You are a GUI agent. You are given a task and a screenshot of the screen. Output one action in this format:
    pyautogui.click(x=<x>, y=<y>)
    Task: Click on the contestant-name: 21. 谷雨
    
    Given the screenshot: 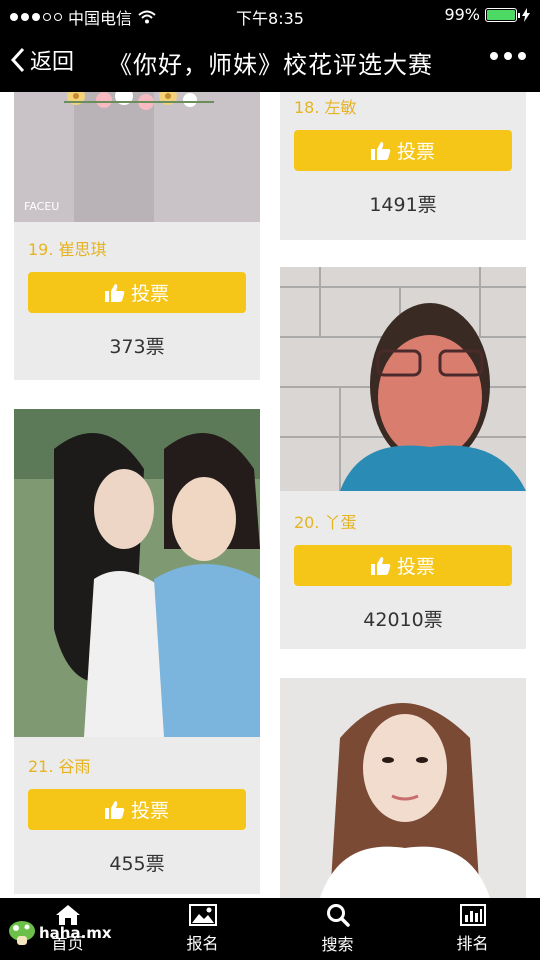 What is the action you would take?
    pyautogui.click(x=59, y=766)
    